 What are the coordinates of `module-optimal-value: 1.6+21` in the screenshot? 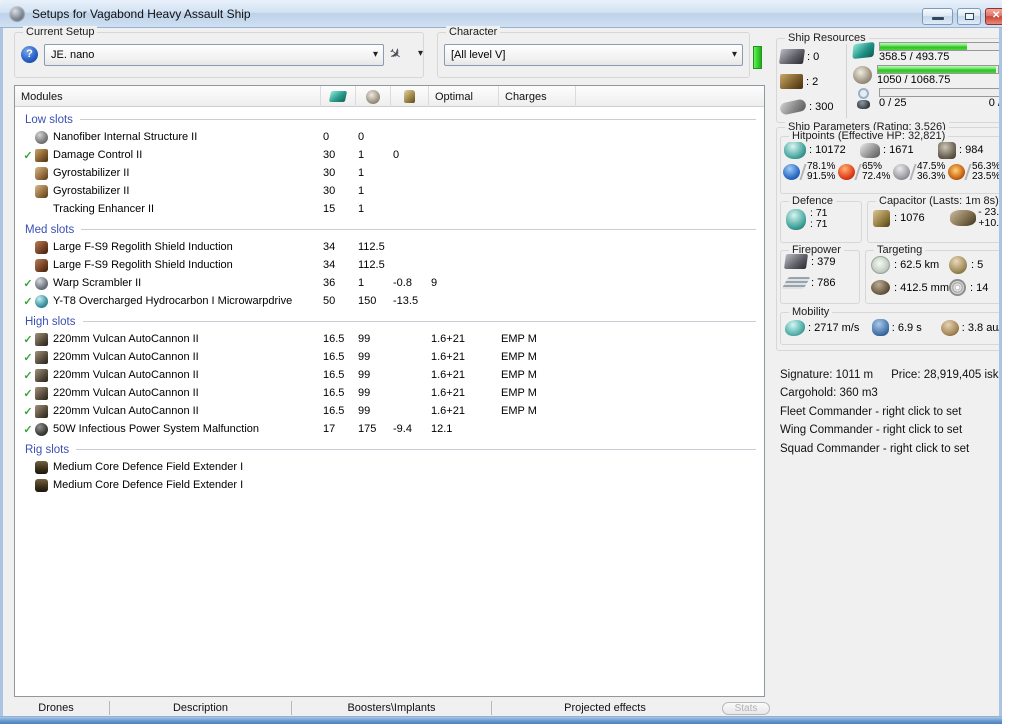 It's located at (448, 357).